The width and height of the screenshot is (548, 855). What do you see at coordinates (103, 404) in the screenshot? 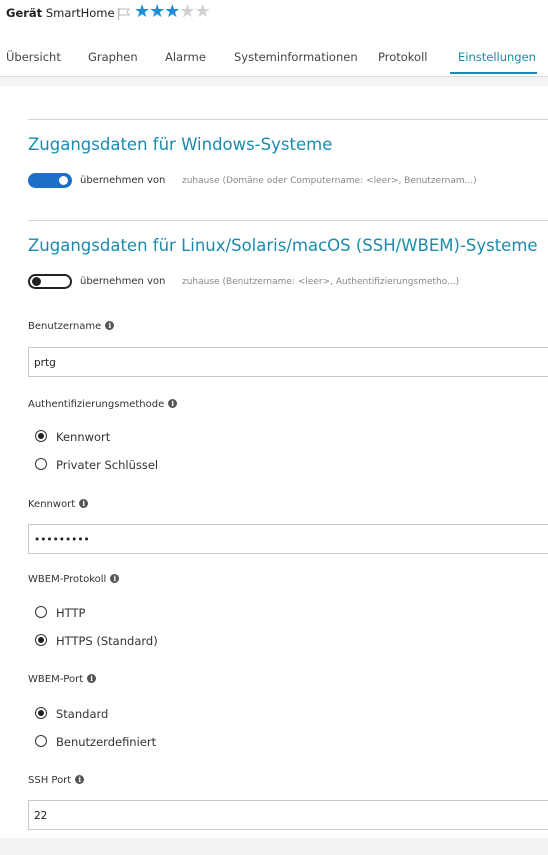
I see `auth-method-label: Authentifizierungsmethode i` at bounding box center [103, 404].